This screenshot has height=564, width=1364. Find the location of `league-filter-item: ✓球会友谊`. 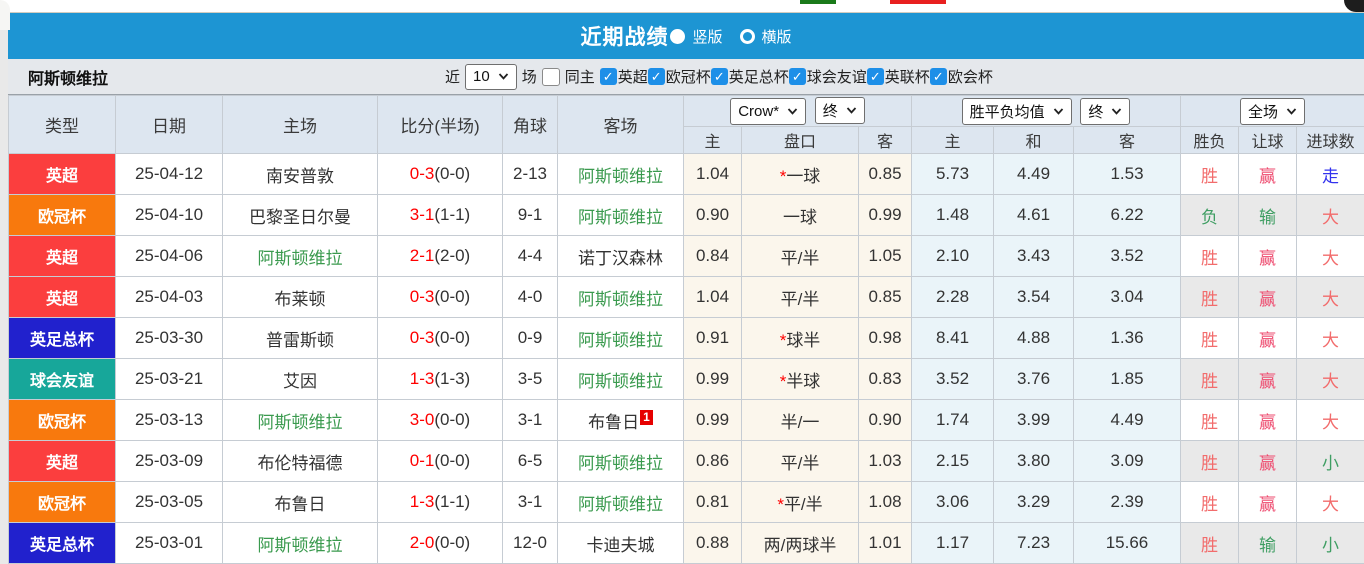

league-filter-item: ✓球会友谊 is located at coordinates (828, 76).